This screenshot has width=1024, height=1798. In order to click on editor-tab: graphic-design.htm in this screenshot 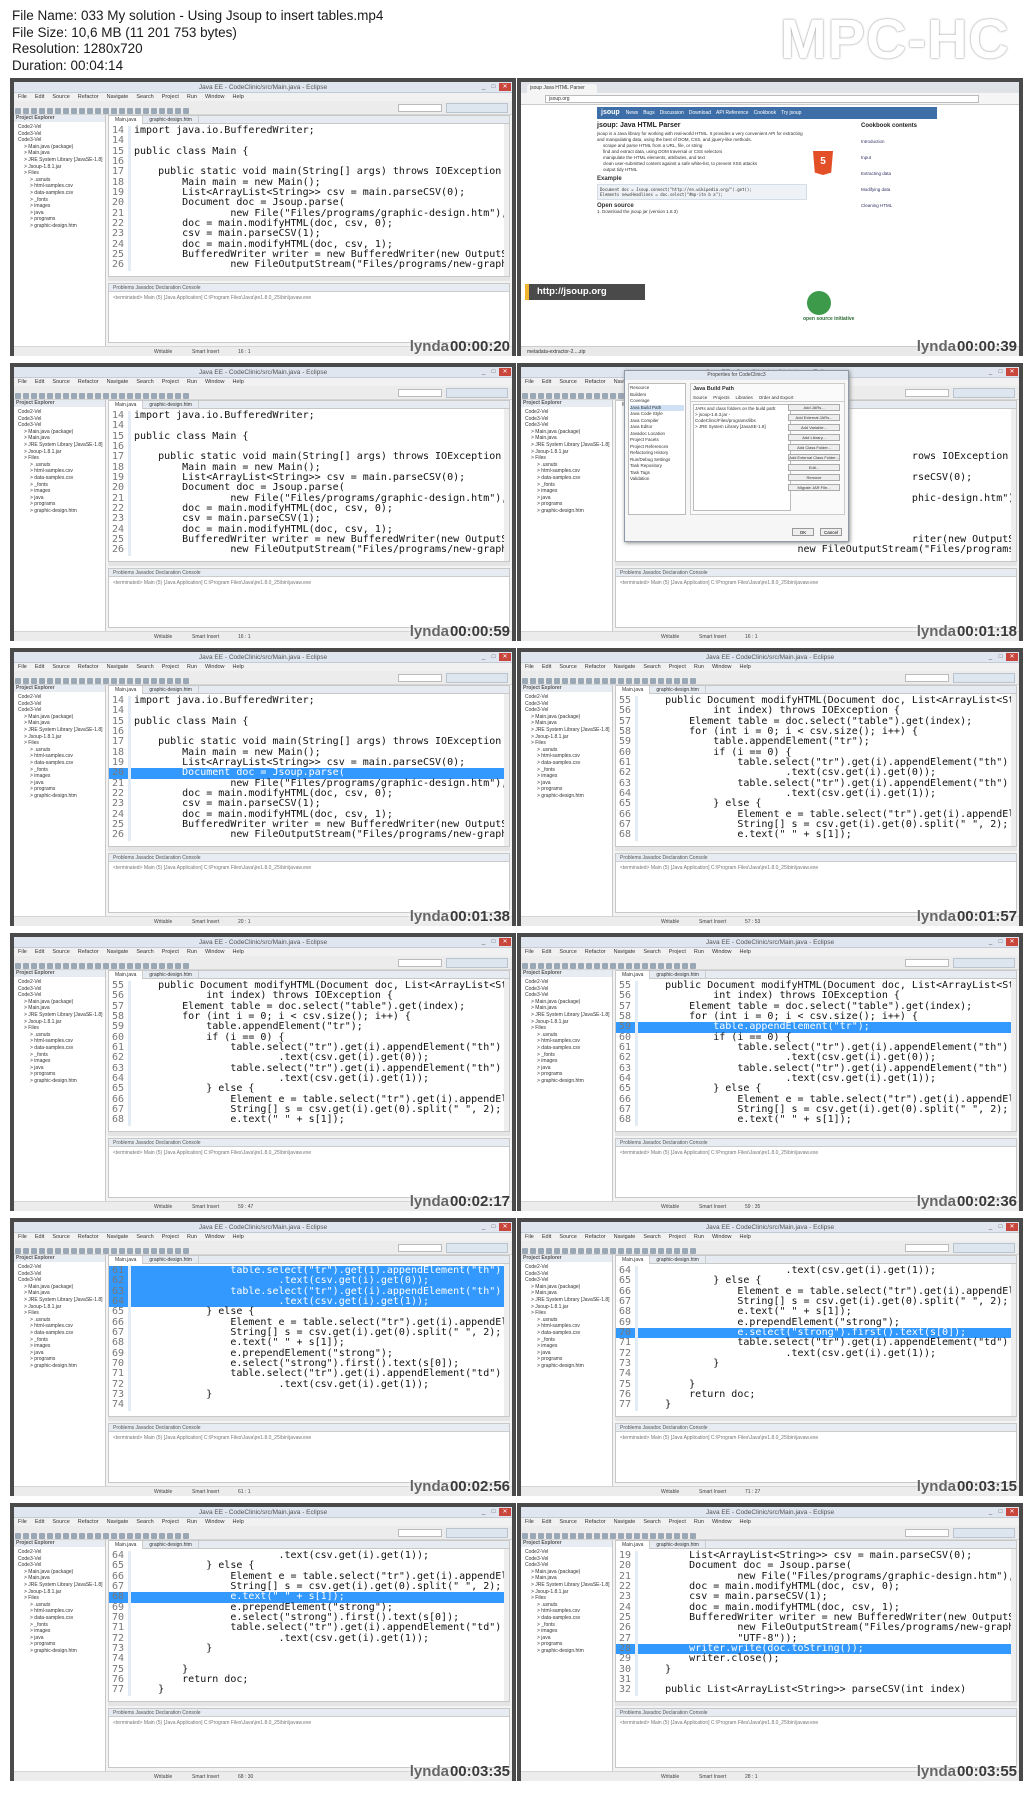, I will do `click(171, 1545)`.